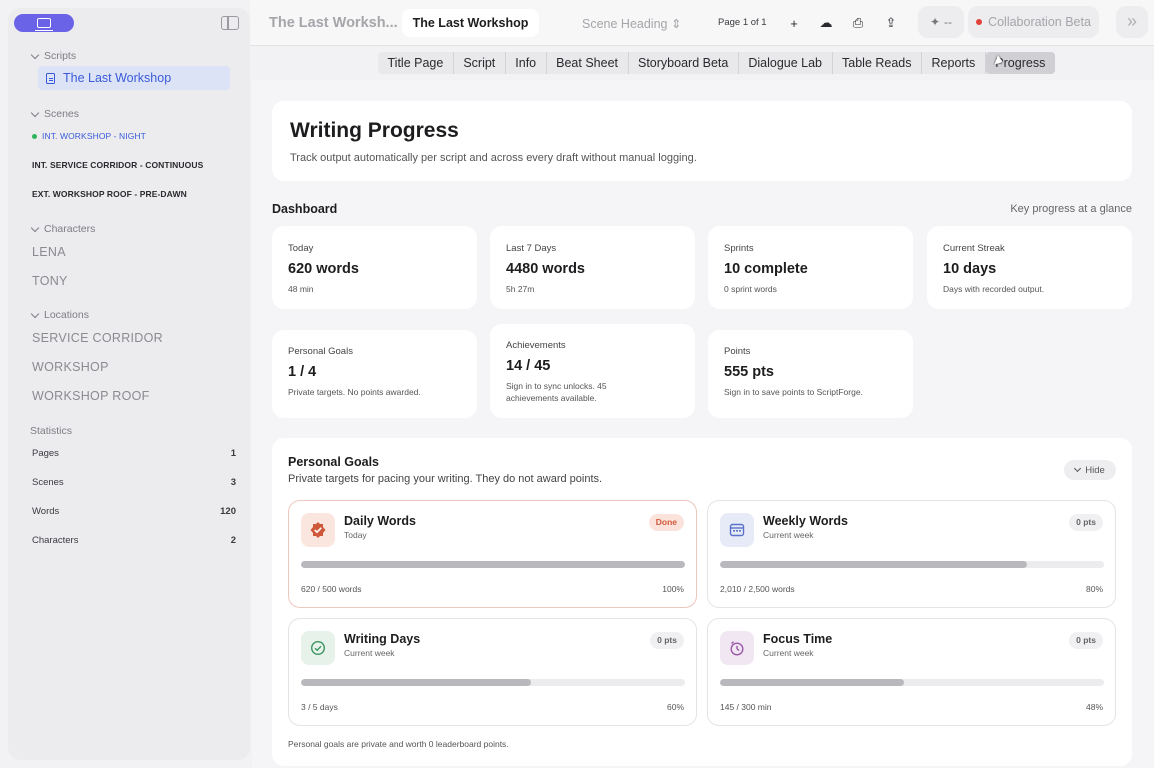 This screenshot has height=768, width=1154. I want to click on goal-progress-text: 3 / 5 days, so click(319, 707).